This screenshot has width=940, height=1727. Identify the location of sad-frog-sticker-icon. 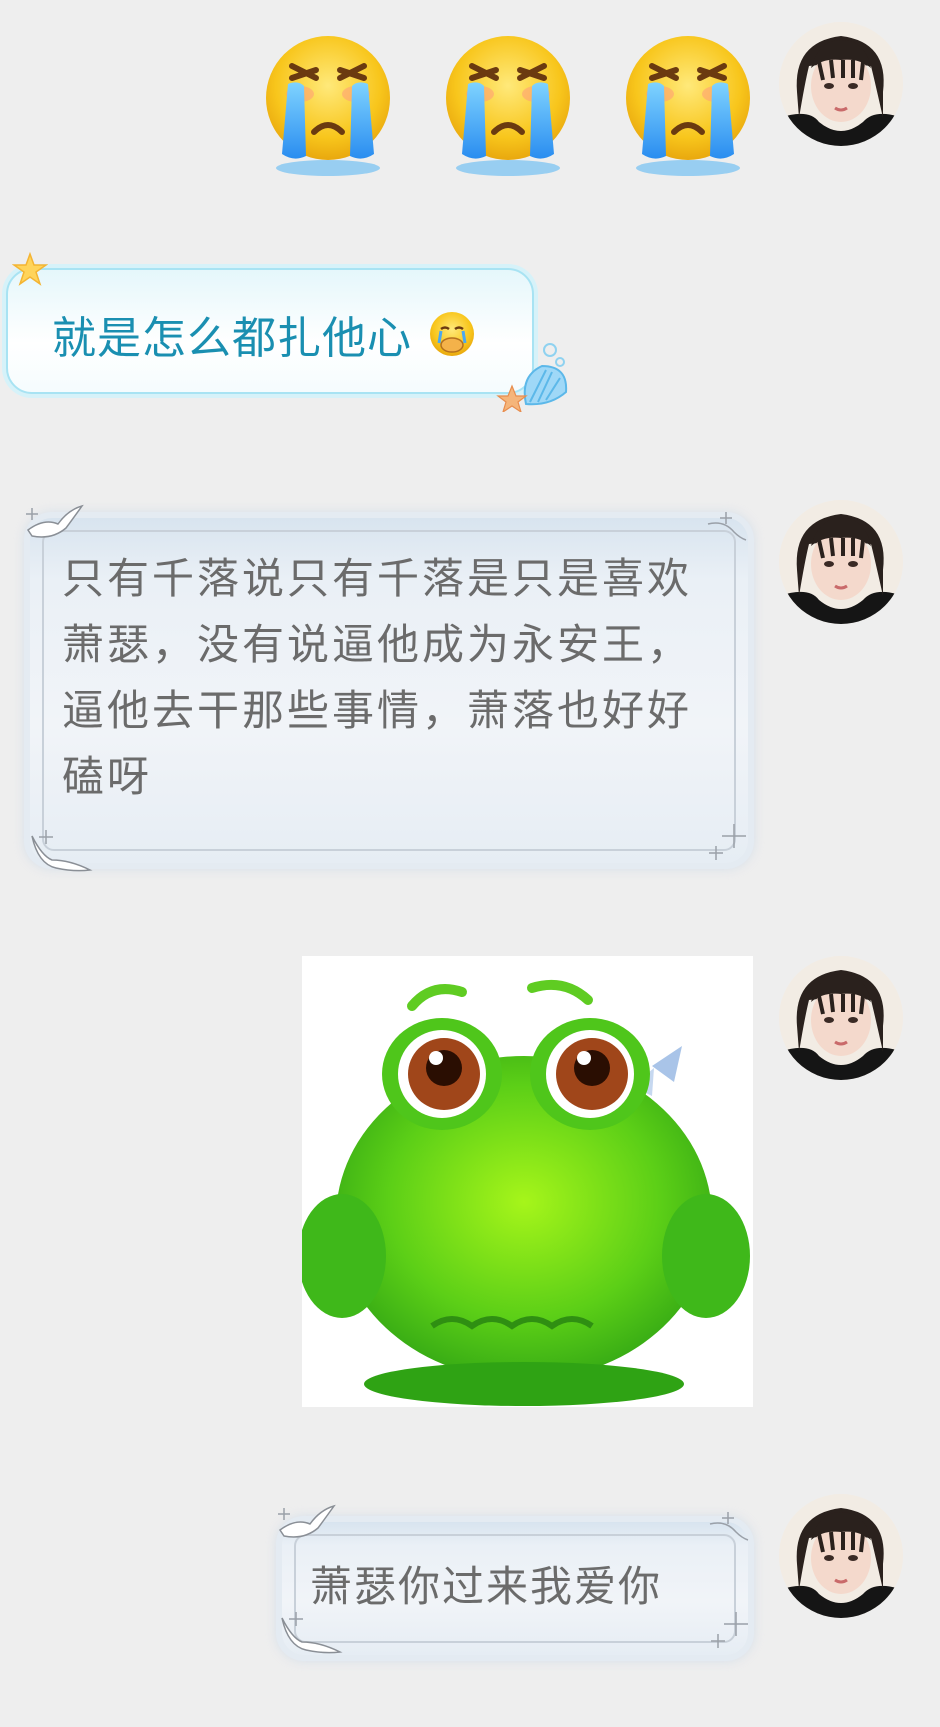
(527, 1181).